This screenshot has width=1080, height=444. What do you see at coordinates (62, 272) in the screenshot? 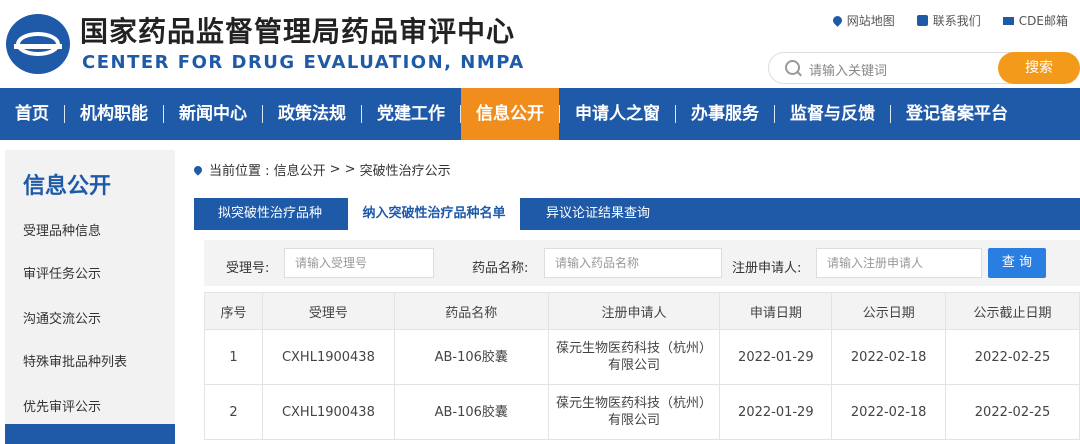
I see `sidebar-item-review-tasks: 审评任务公示` at bounding box center [62, 272].